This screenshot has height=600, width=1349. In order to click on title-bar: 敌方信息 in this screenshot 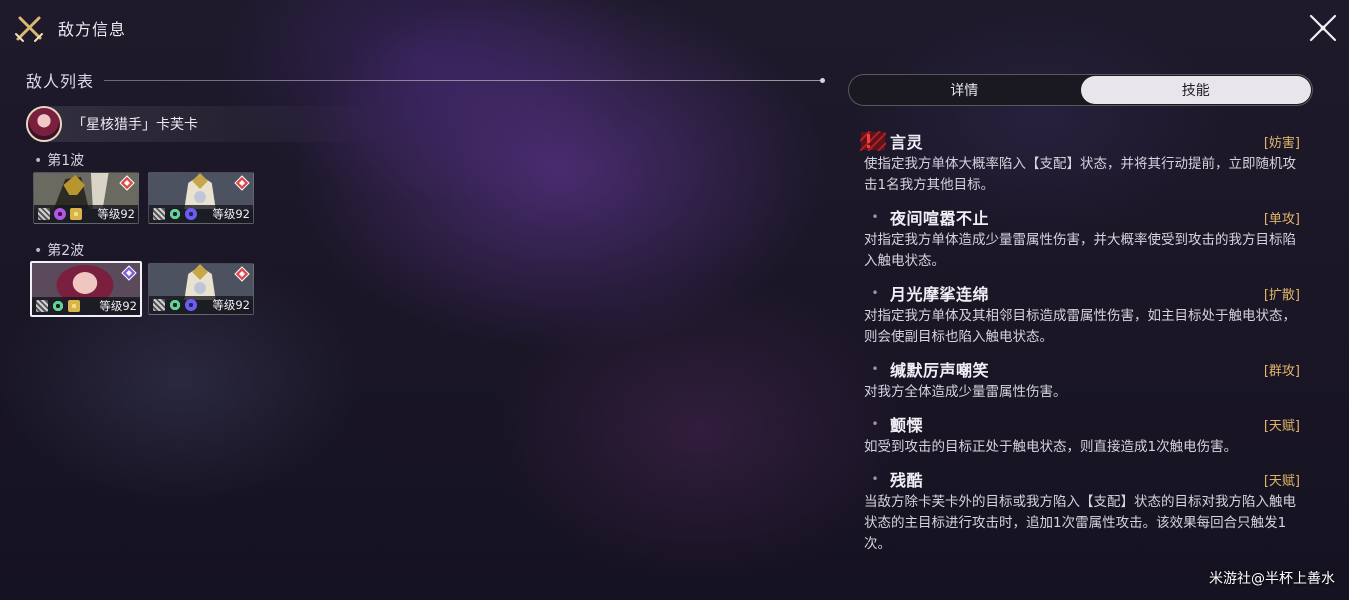, I will do `click(69, 28)`.